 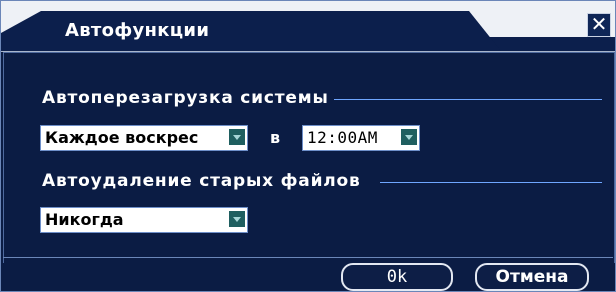 What do you see at coordinates (468, 99) in the screenshot?
I see `auto-reboot-divider` at bounding box center [468, 99].